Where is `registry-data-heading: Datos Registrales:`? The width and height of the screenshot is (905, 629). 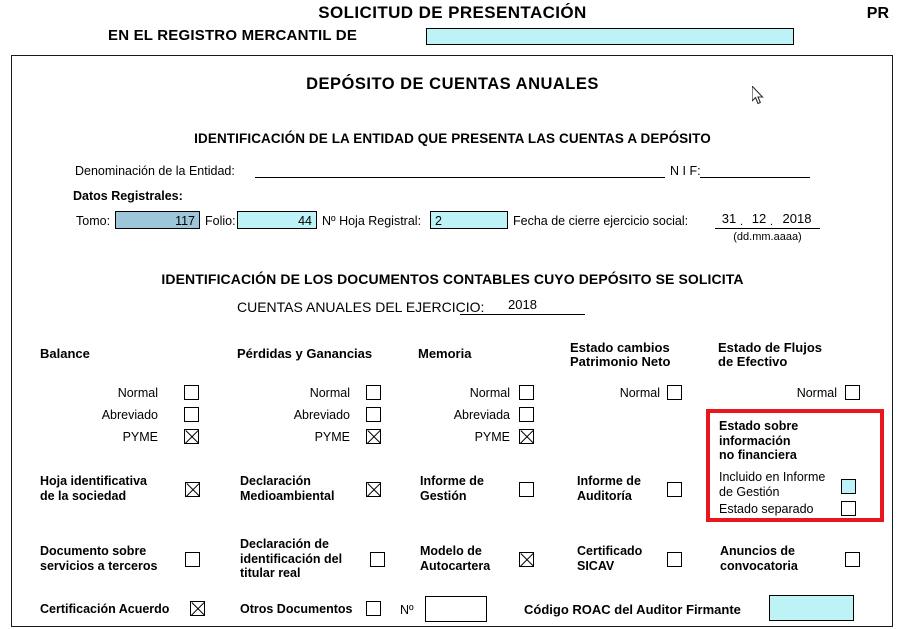
registry-data-heading: Datos Registrales: is located at coordinates (128, 196).